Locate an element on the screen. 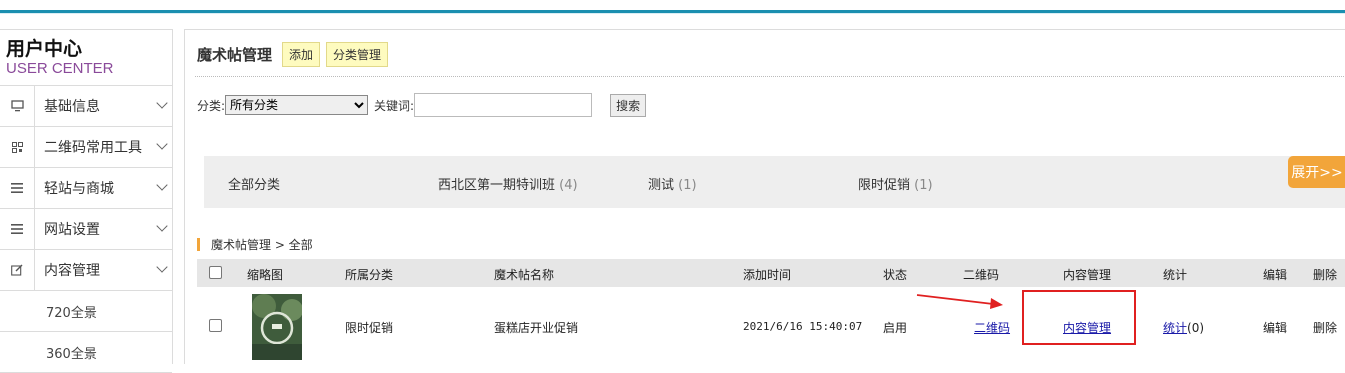 This screenshot has width=1345, height=373. top-accent-shadow is located at coordinates (672, 13).